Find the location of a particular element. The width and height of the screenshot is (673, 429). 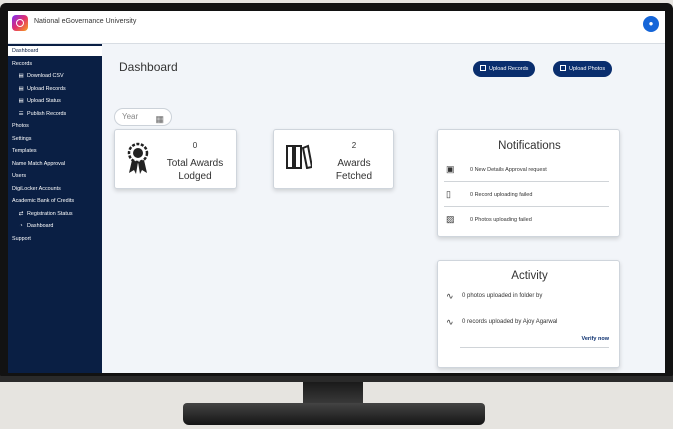

awards-fetched-label: Awards Fetched is located at coordinates (354, 170).